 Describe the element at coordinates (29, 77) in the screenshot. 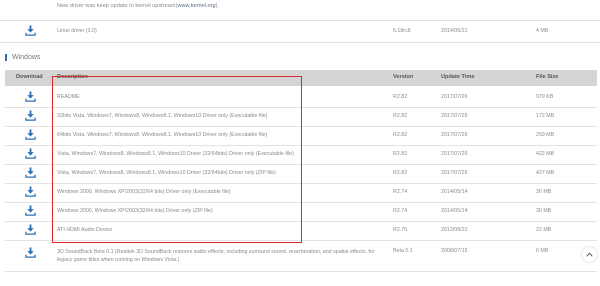

I see `header-download: Download` at that location.